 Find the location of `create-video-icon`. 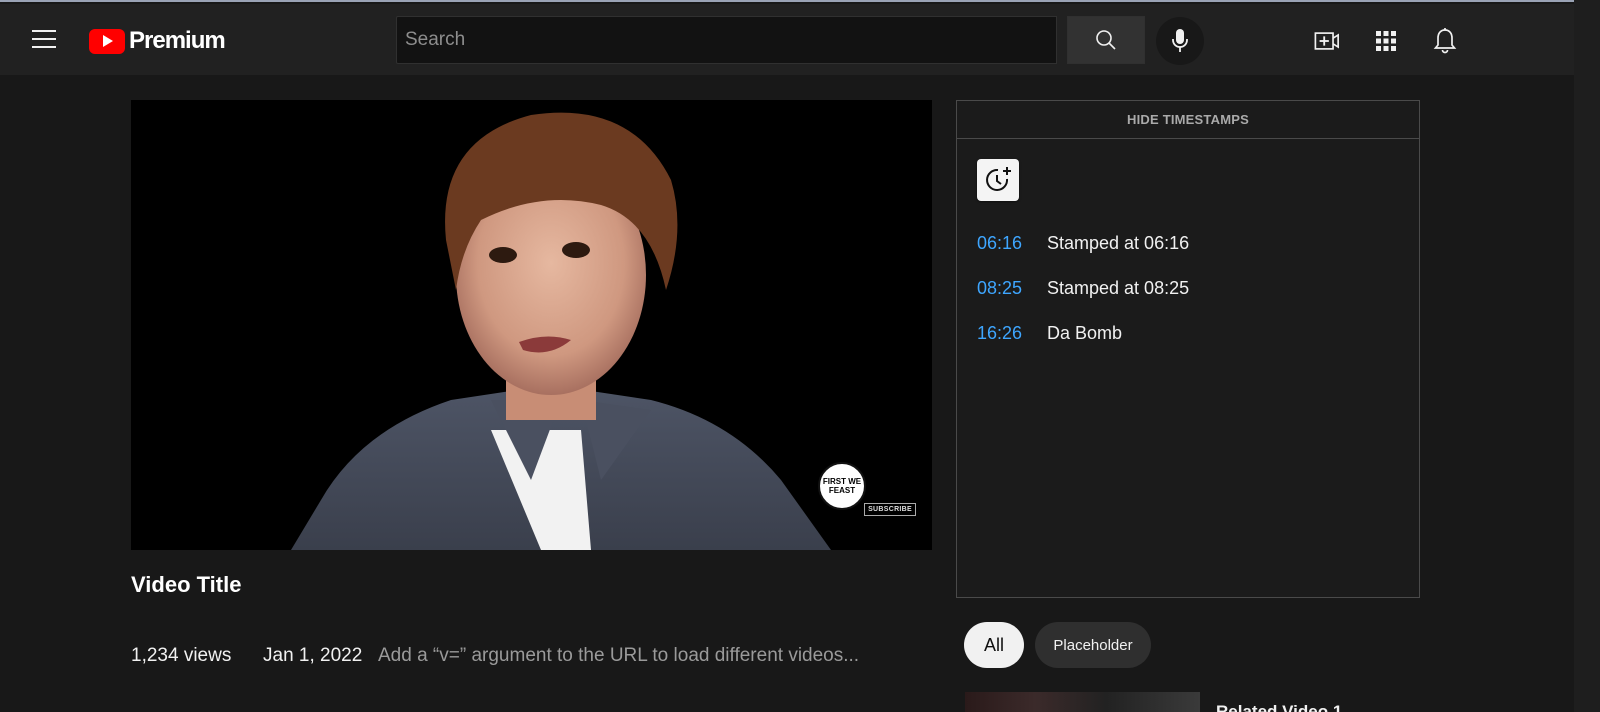

create-video-icon is located at coordinates (1327, 41).